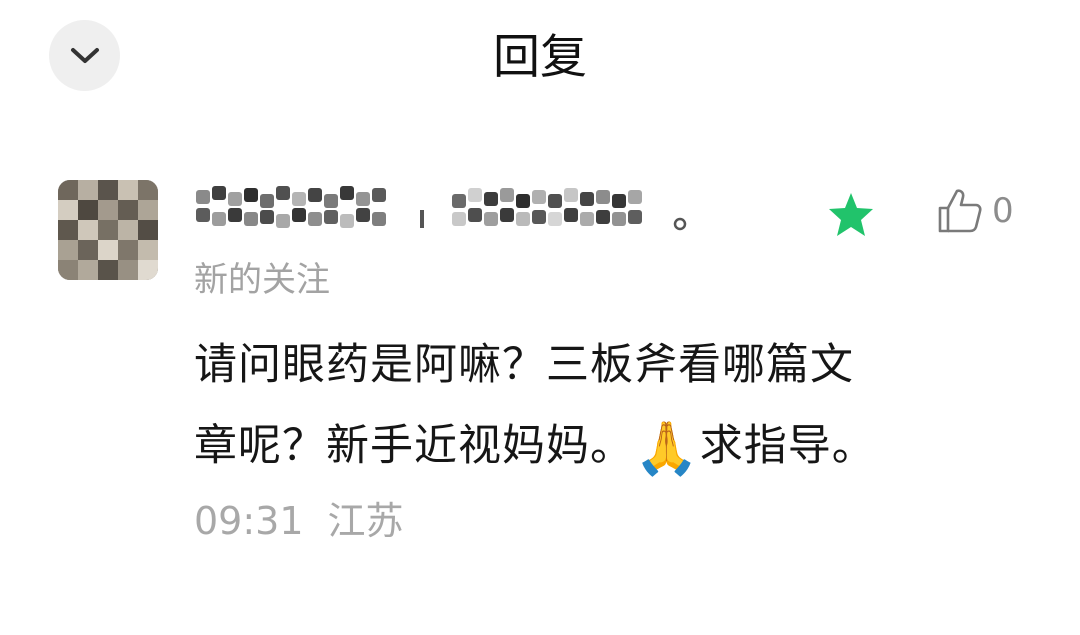  Describe the element at coordinates (108, 230) in the screenshot. I see `avatar` at that location.